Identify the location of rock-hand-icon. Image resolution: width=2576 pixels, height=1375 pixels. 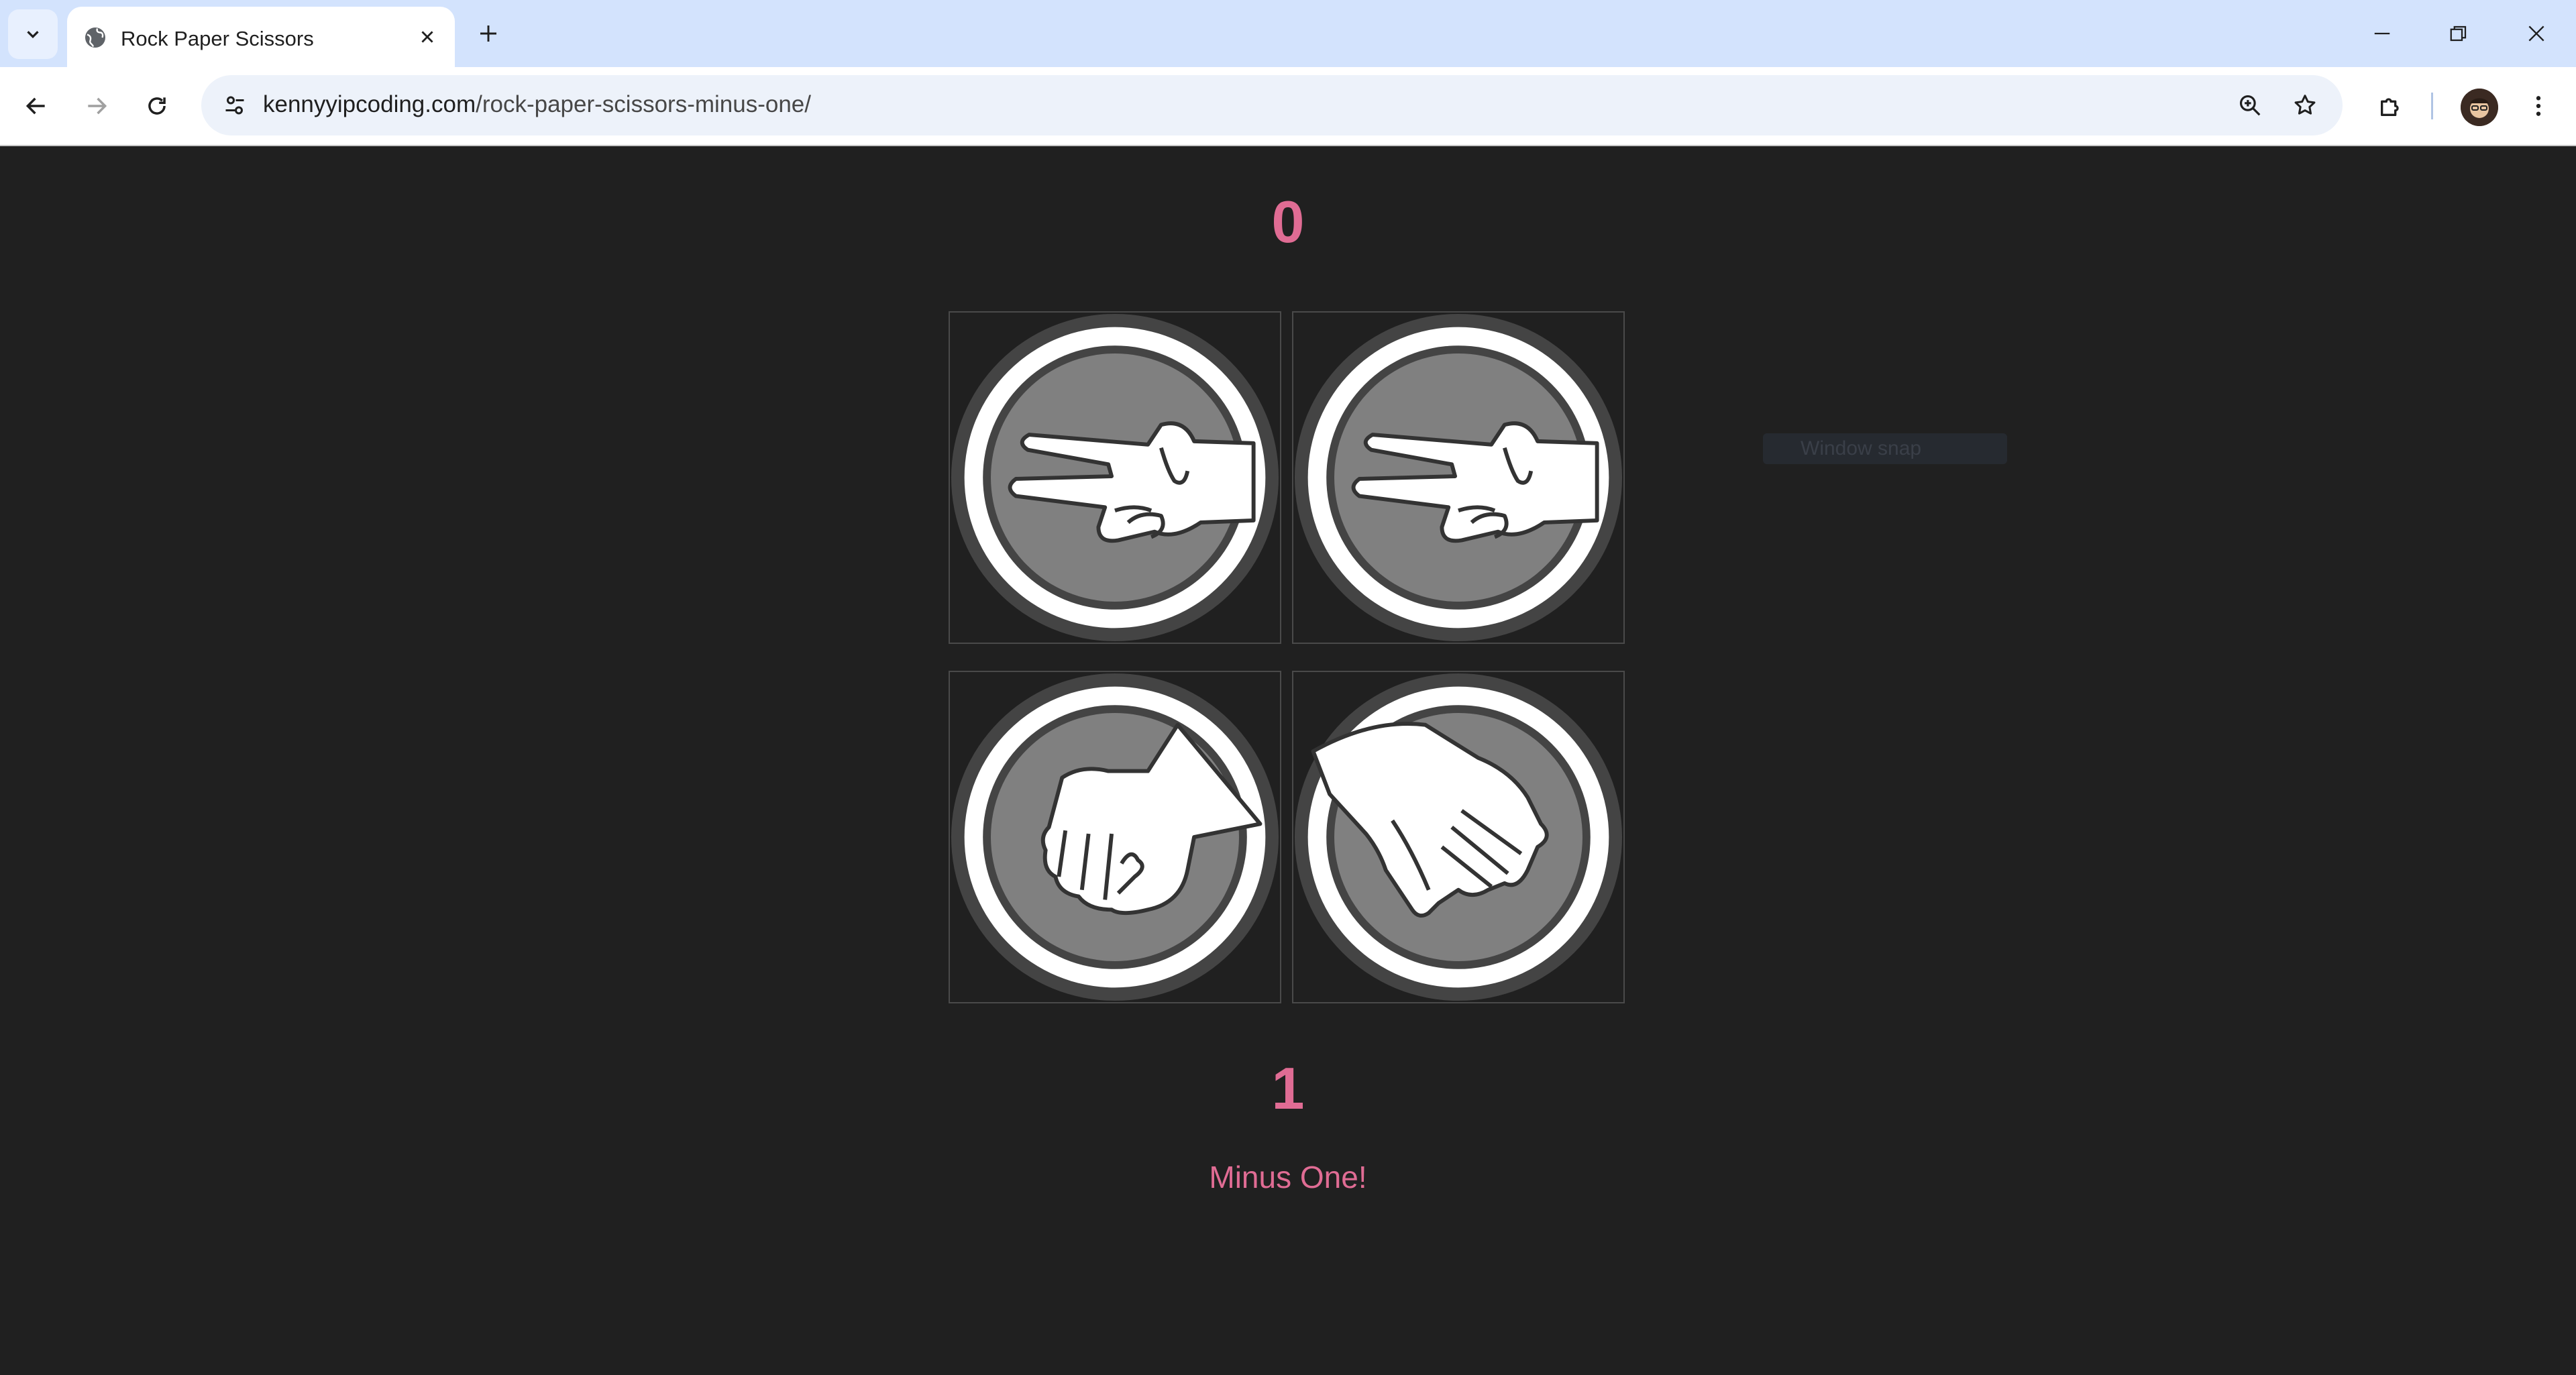
(1115, 837).